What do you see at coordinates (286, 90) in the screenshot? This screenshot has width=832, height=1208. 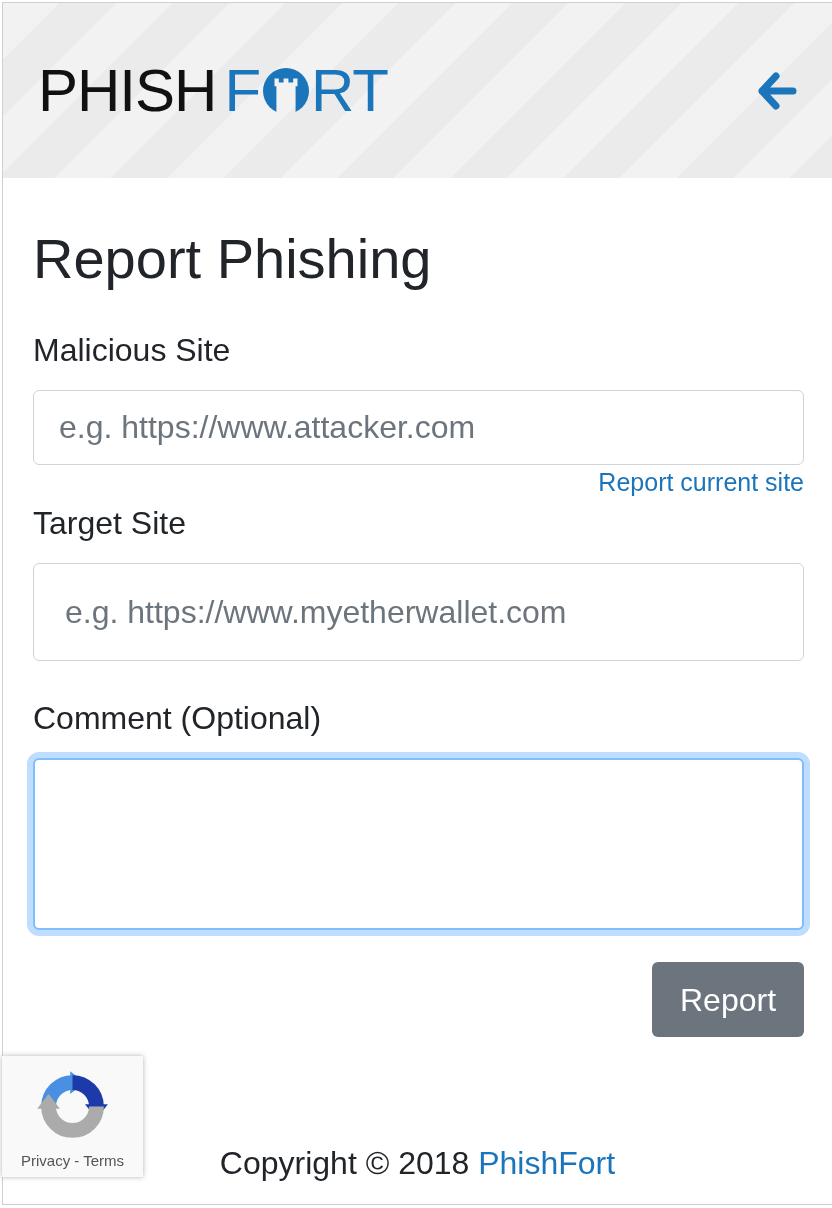 I see `tower-circle-icon` at bounding box center [286, 90].